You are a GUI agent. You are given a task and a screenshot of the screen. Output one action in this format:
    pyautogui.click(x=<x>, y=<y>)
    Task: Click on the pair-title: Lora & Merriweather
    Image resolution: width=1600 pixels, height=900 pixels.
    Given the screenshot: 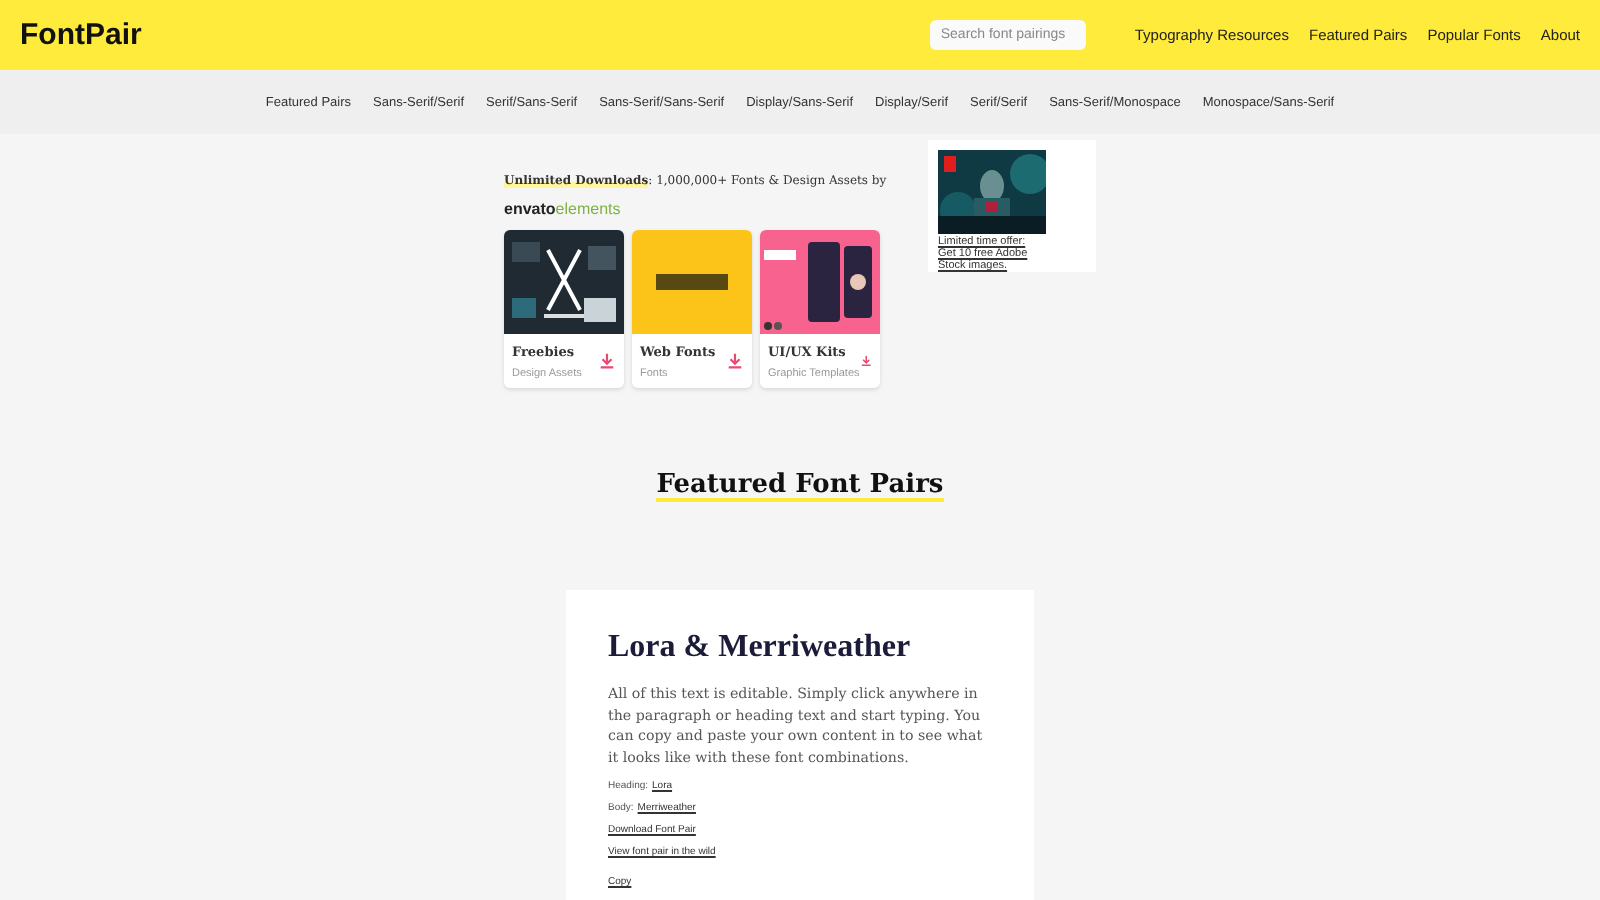 What is the action you would take?
    pyautogui.click(x=800, y=648)
    